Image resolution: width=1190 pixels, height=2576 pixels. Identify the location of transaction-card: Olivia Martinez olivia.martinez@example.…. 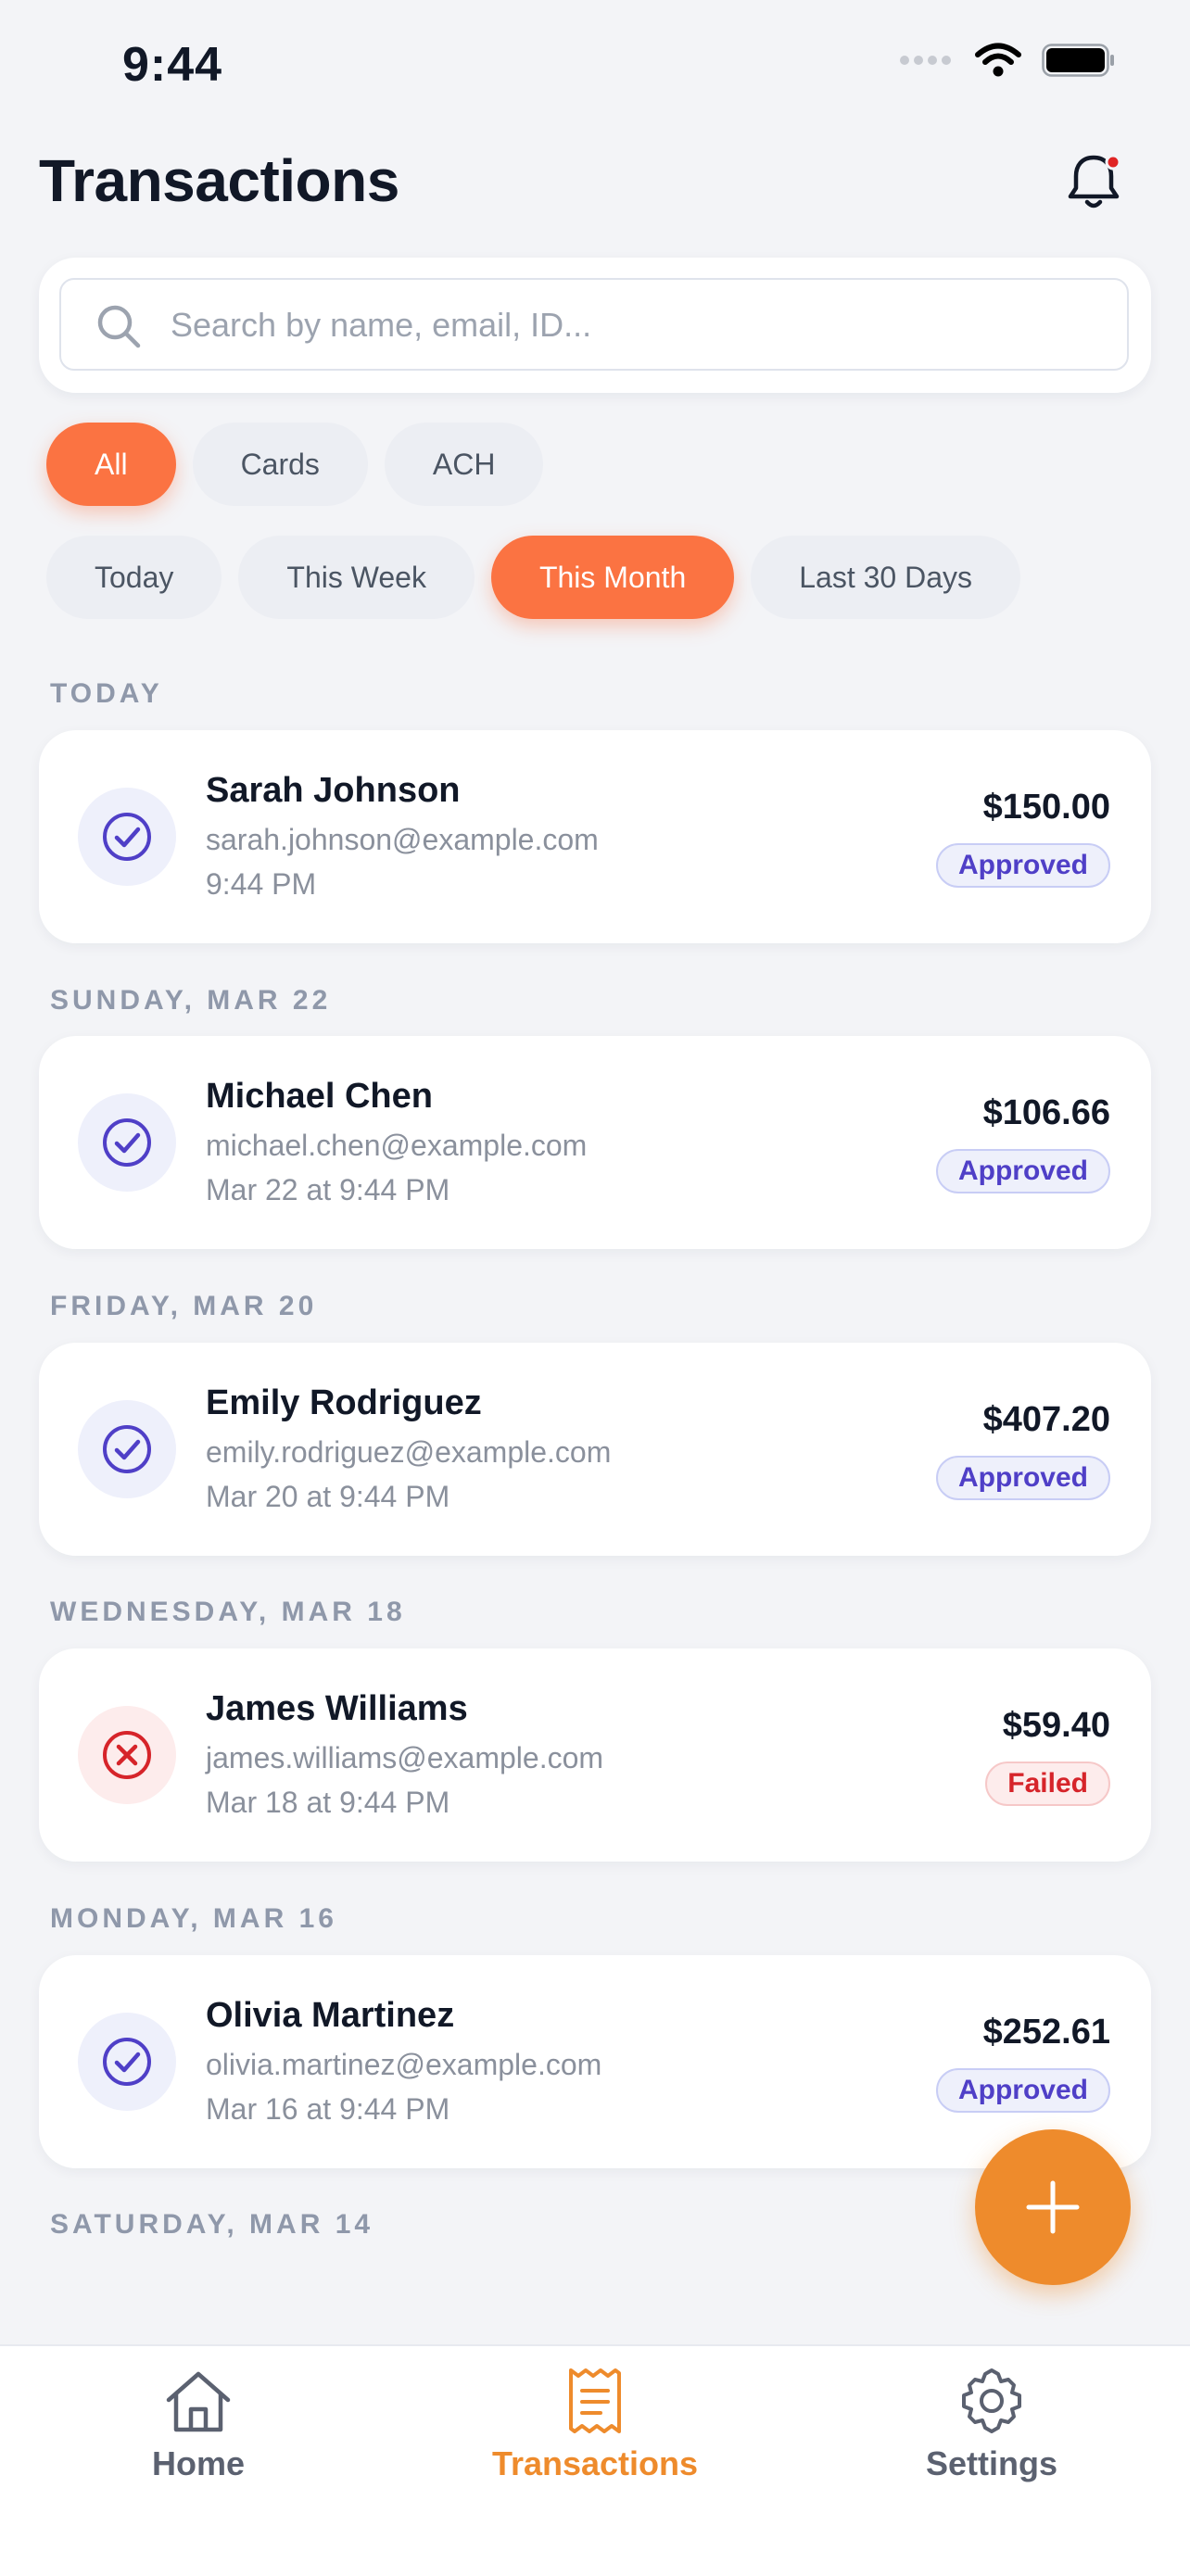
(595, 2062).